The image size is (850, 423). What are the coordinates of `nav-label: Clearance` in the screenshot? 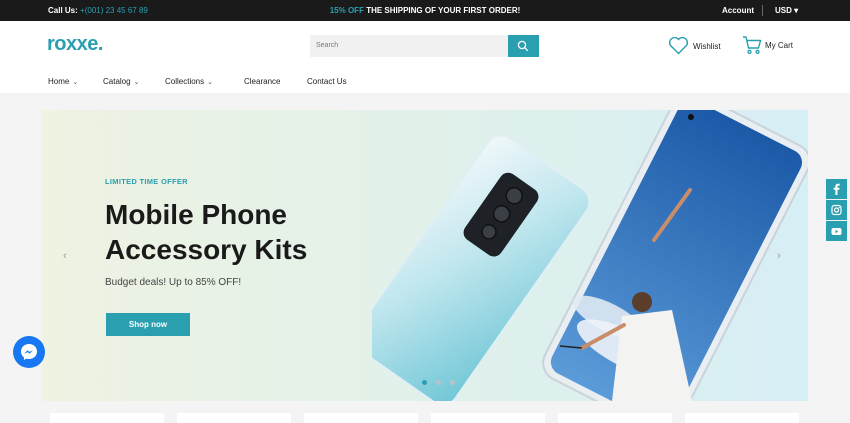 It's located at (262, 81).